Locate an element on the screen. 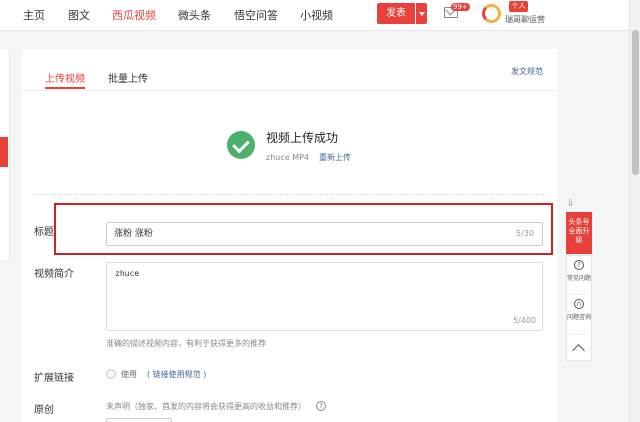 This screenshot has width=640, height=422. section-divider is located at coordinates (289, 194).